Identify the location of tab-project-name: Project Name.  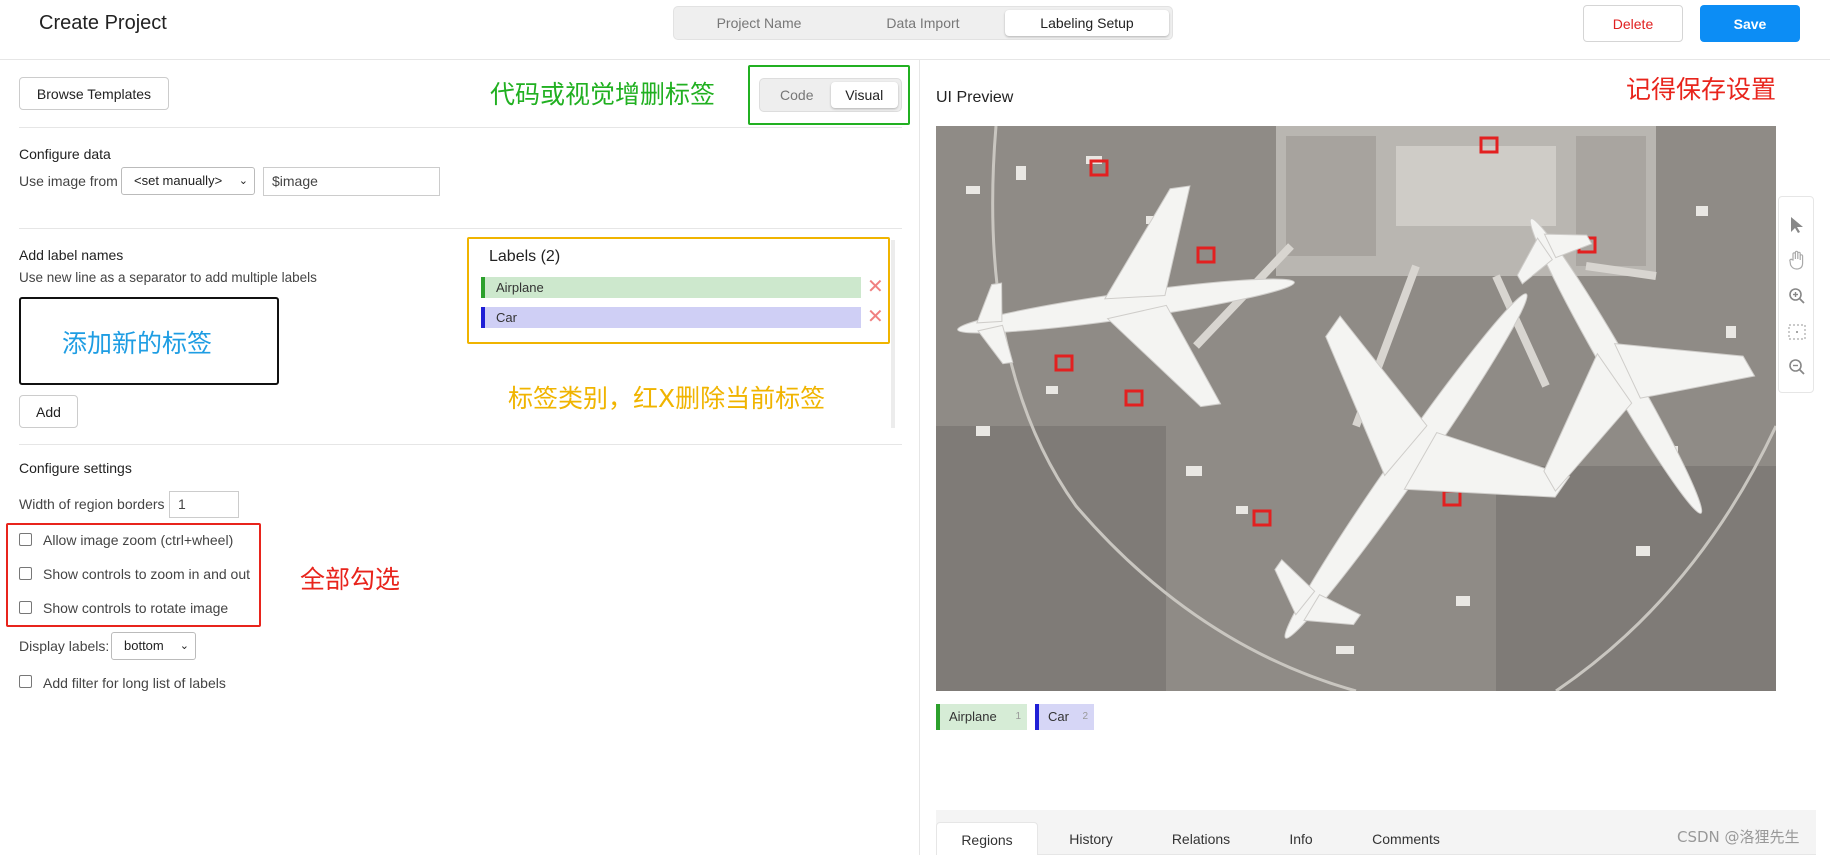
(759, 23).